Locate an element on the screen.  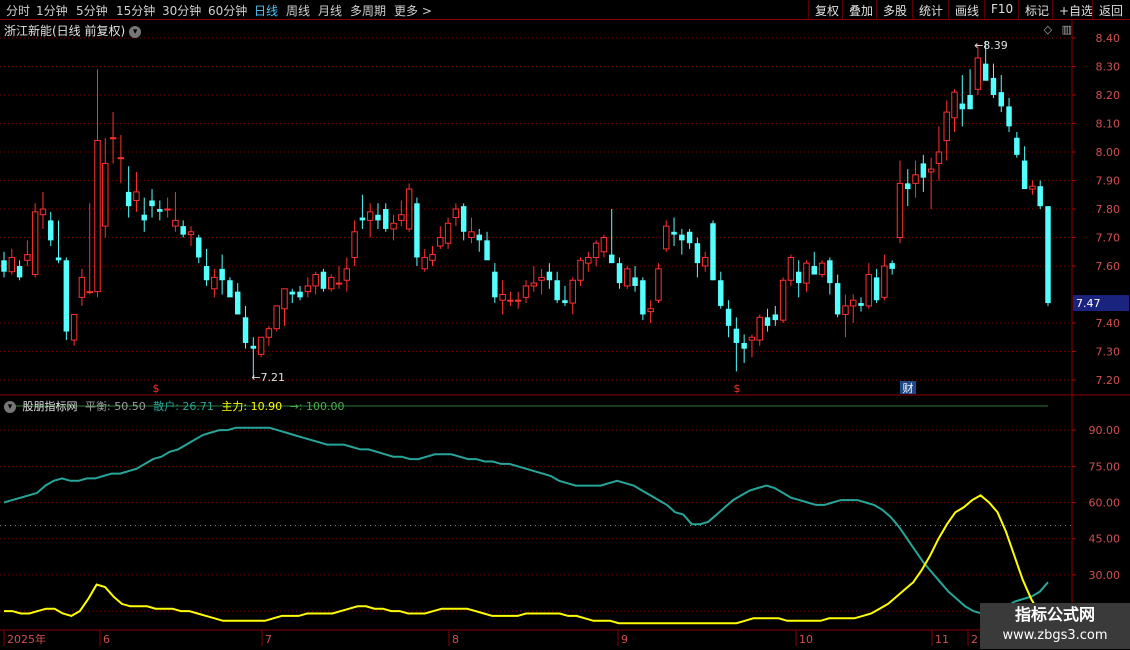
watermark-title: 指标公式网 is located at coordinates (1054, 614).